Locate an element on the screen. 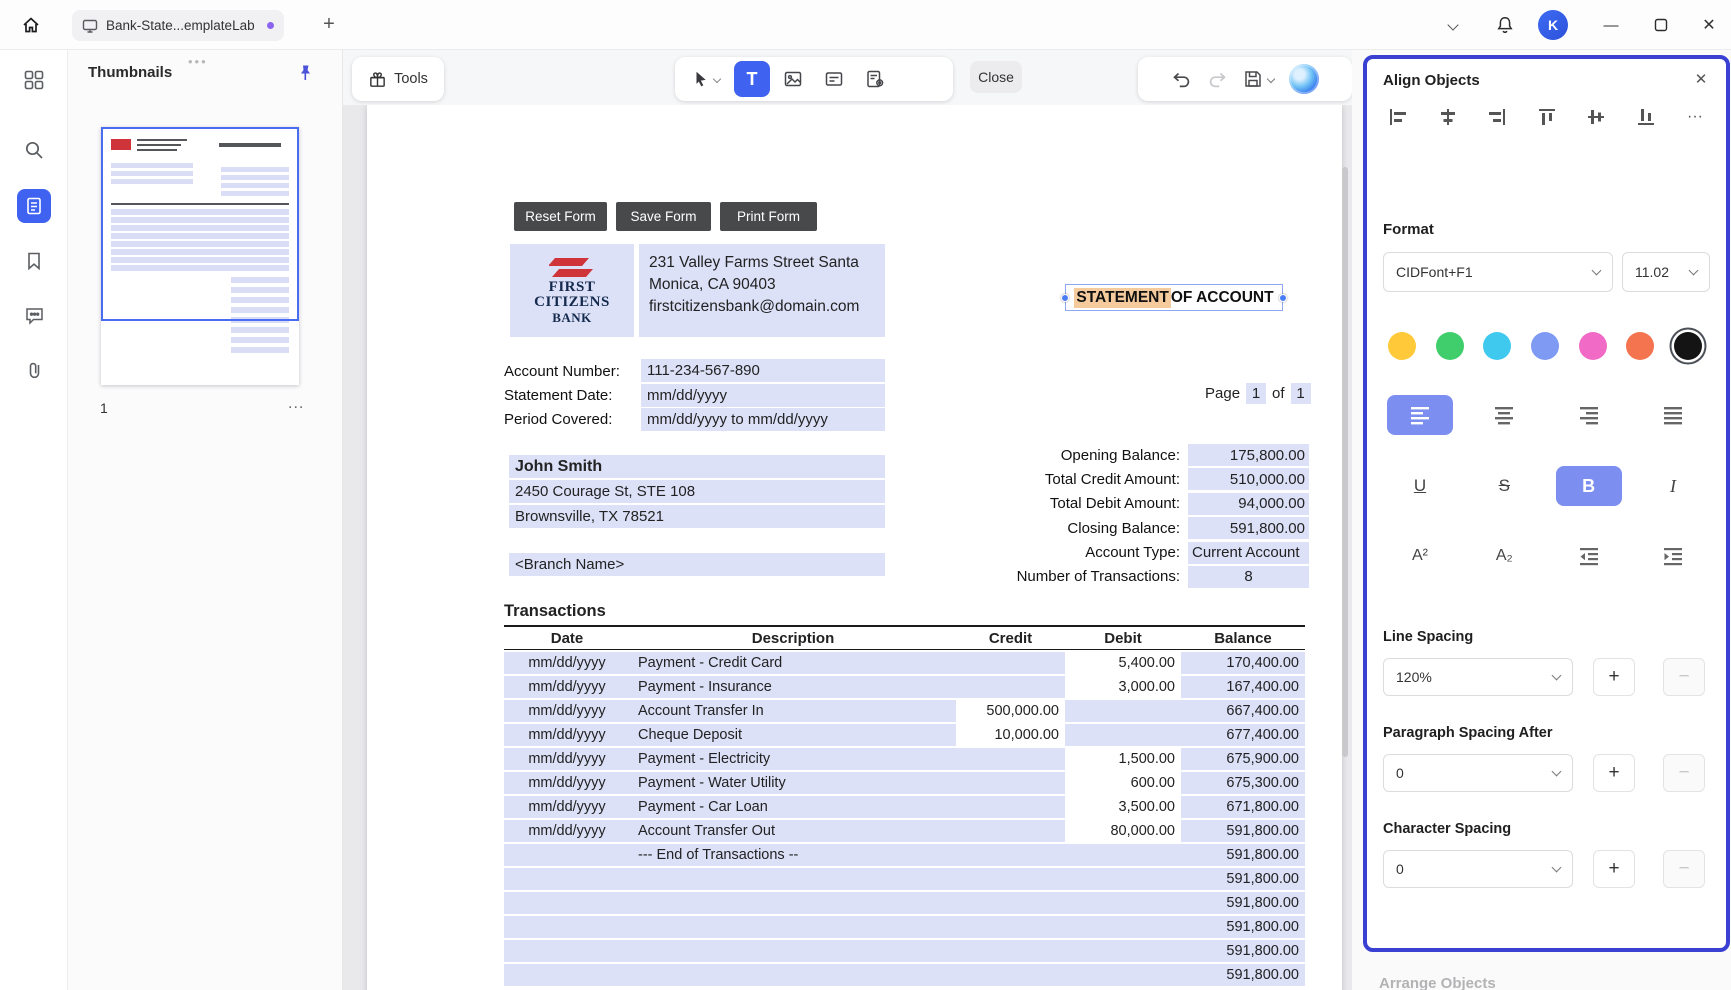  table-cell-field: Payment - Insurance is located at coordinates (793, 687).